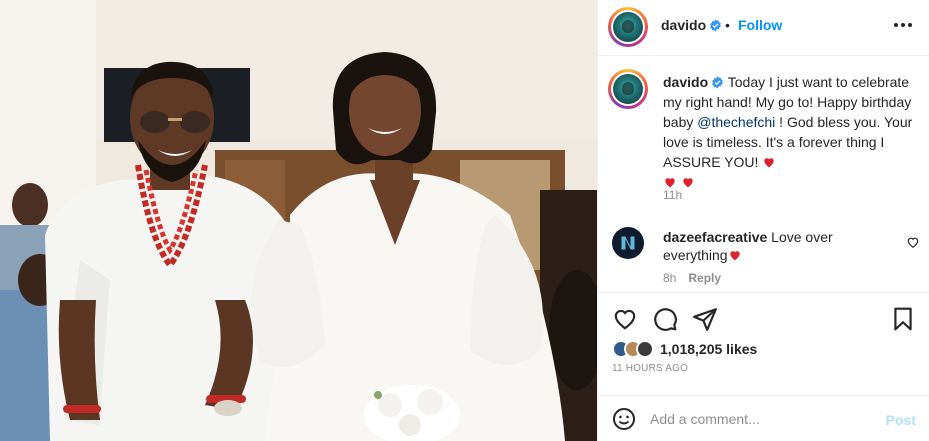  What do you see at coordinates (683, 25) in the screenshot?
I see `author-username-text: davido` at bounding box center [683, 25].